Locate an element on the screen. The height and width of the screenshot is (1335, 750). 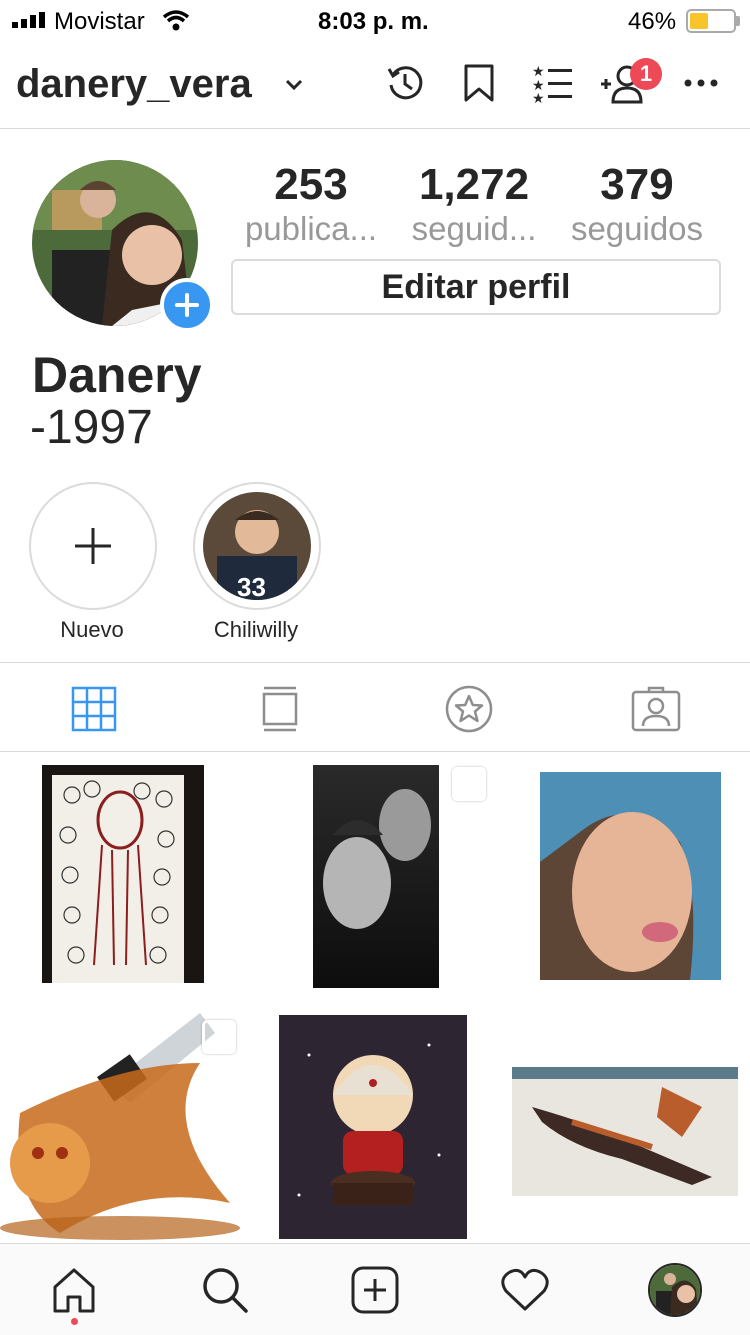
star-circle-icon is located at coordinates (469, 709).